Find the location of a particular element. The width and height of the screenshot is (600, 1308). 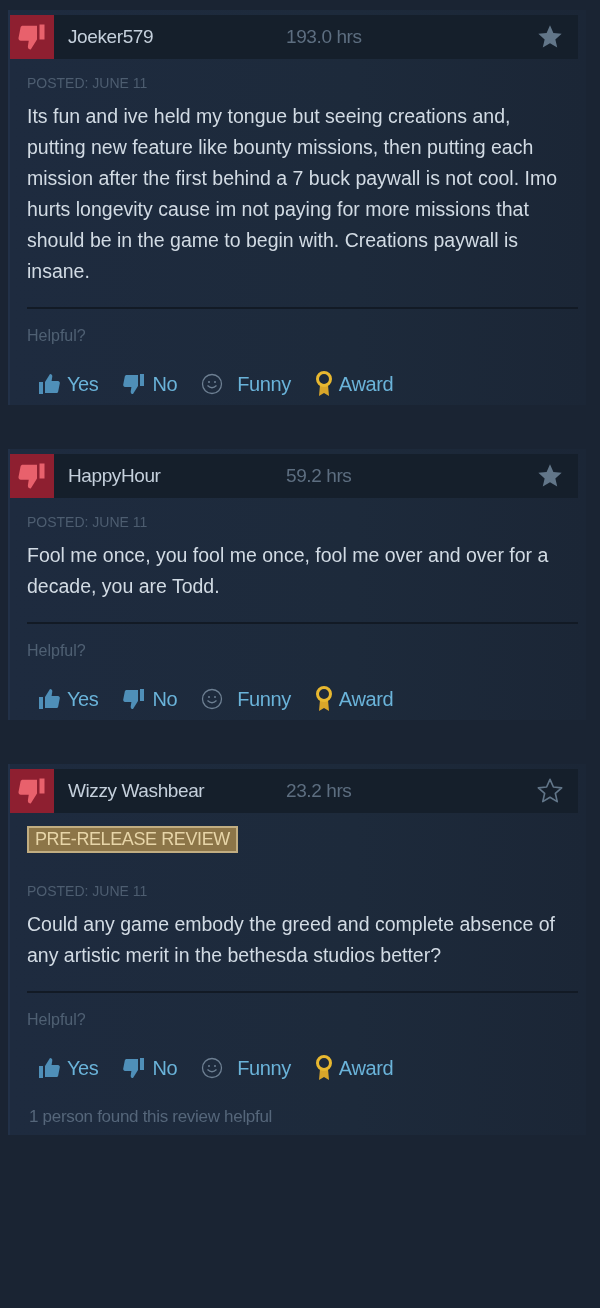

author-name: Joeker579 is located at coordinates (177, 37).